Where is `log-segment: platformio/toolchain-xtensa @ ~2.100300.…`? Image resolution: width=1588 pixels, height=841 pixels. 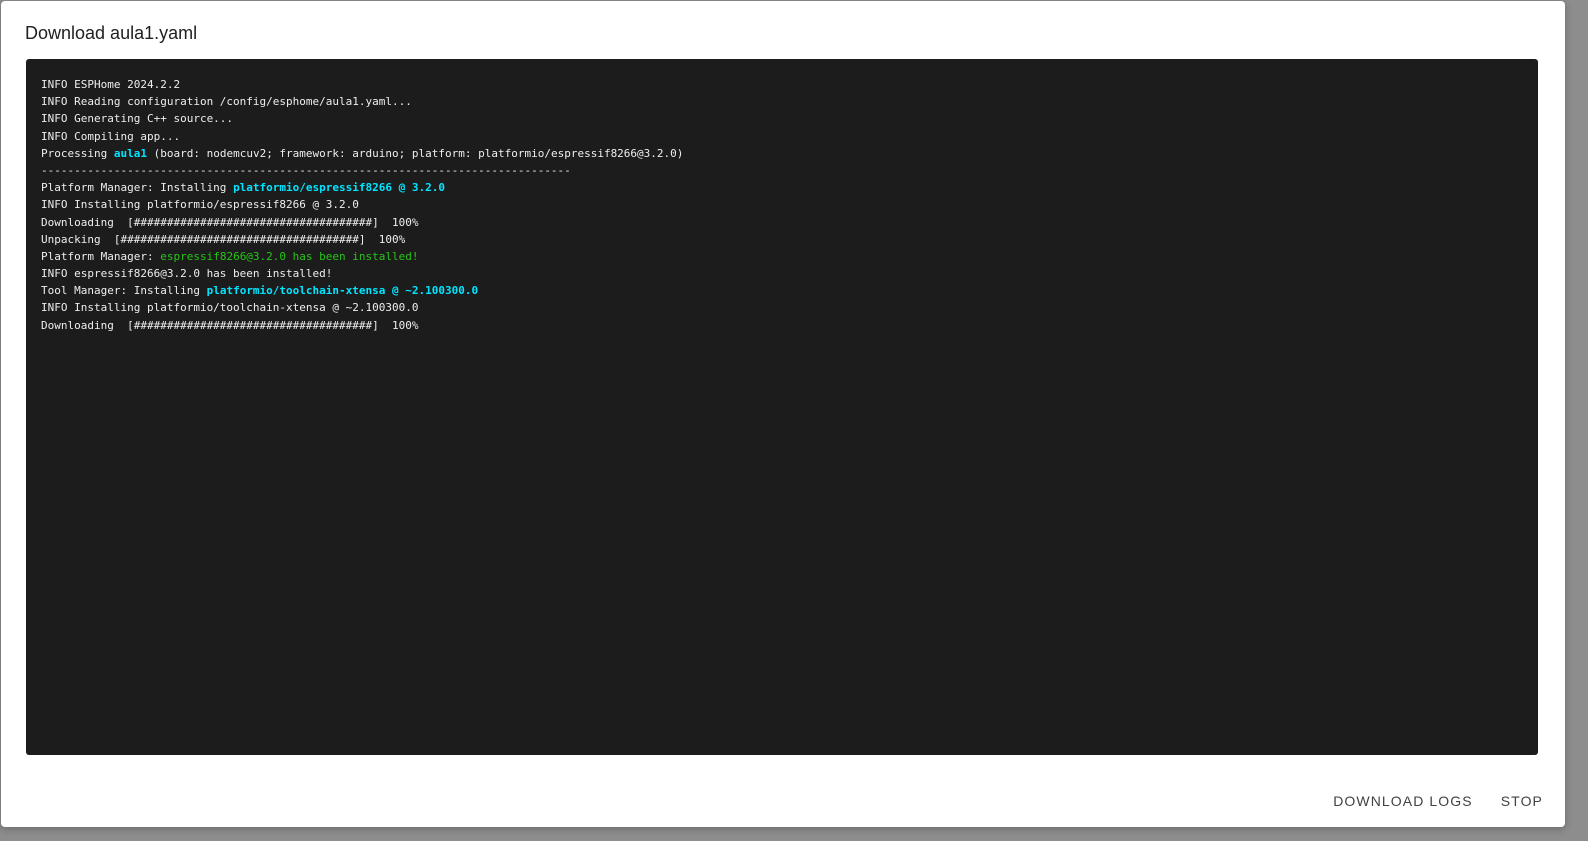
log-segment: platformio/toolchain-xtensa @ ~2.100300.… is located at coordinates (342, 291).